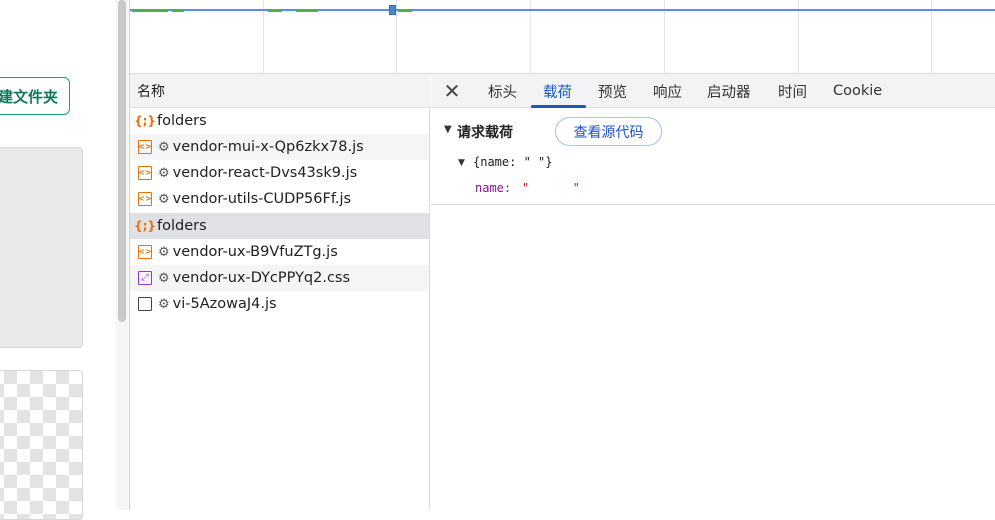  I want to click on payload-property-key: name:, so click(493, 188).